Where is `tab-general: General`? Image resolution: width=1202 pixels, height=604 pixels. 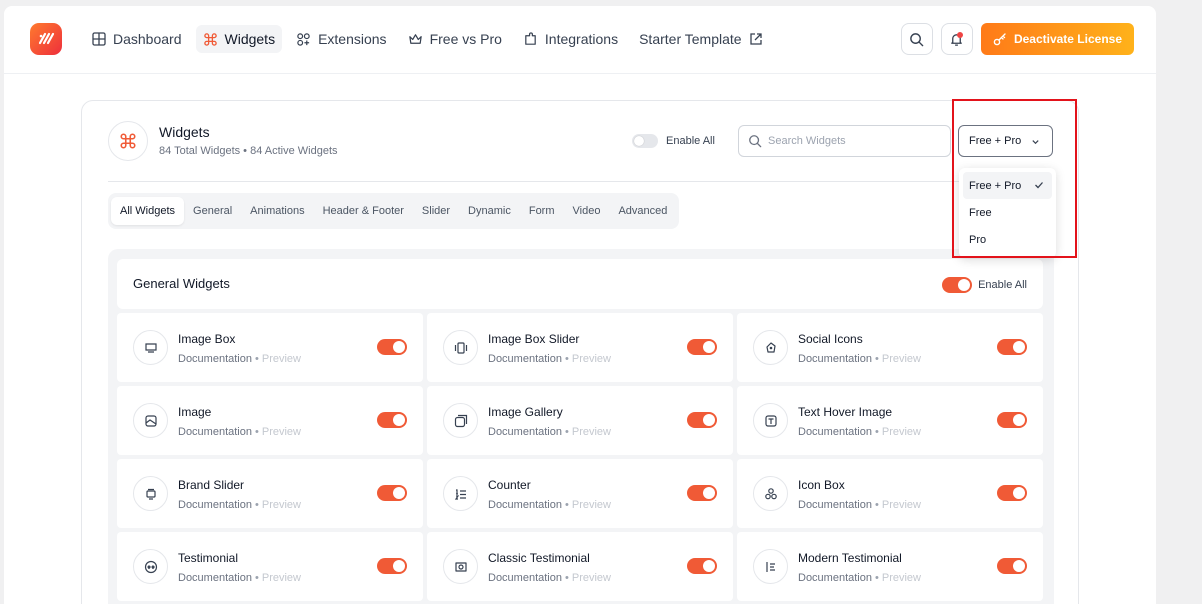 tab-general: General is located at coordinates (212, 211).